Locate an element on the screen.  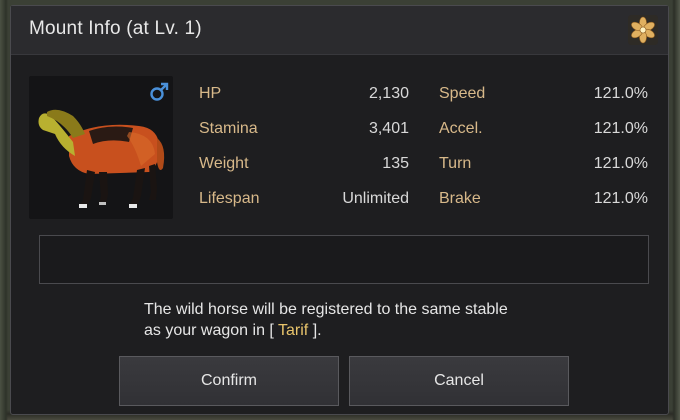
flower-emblem-icon is located at coordinates (643, 30).